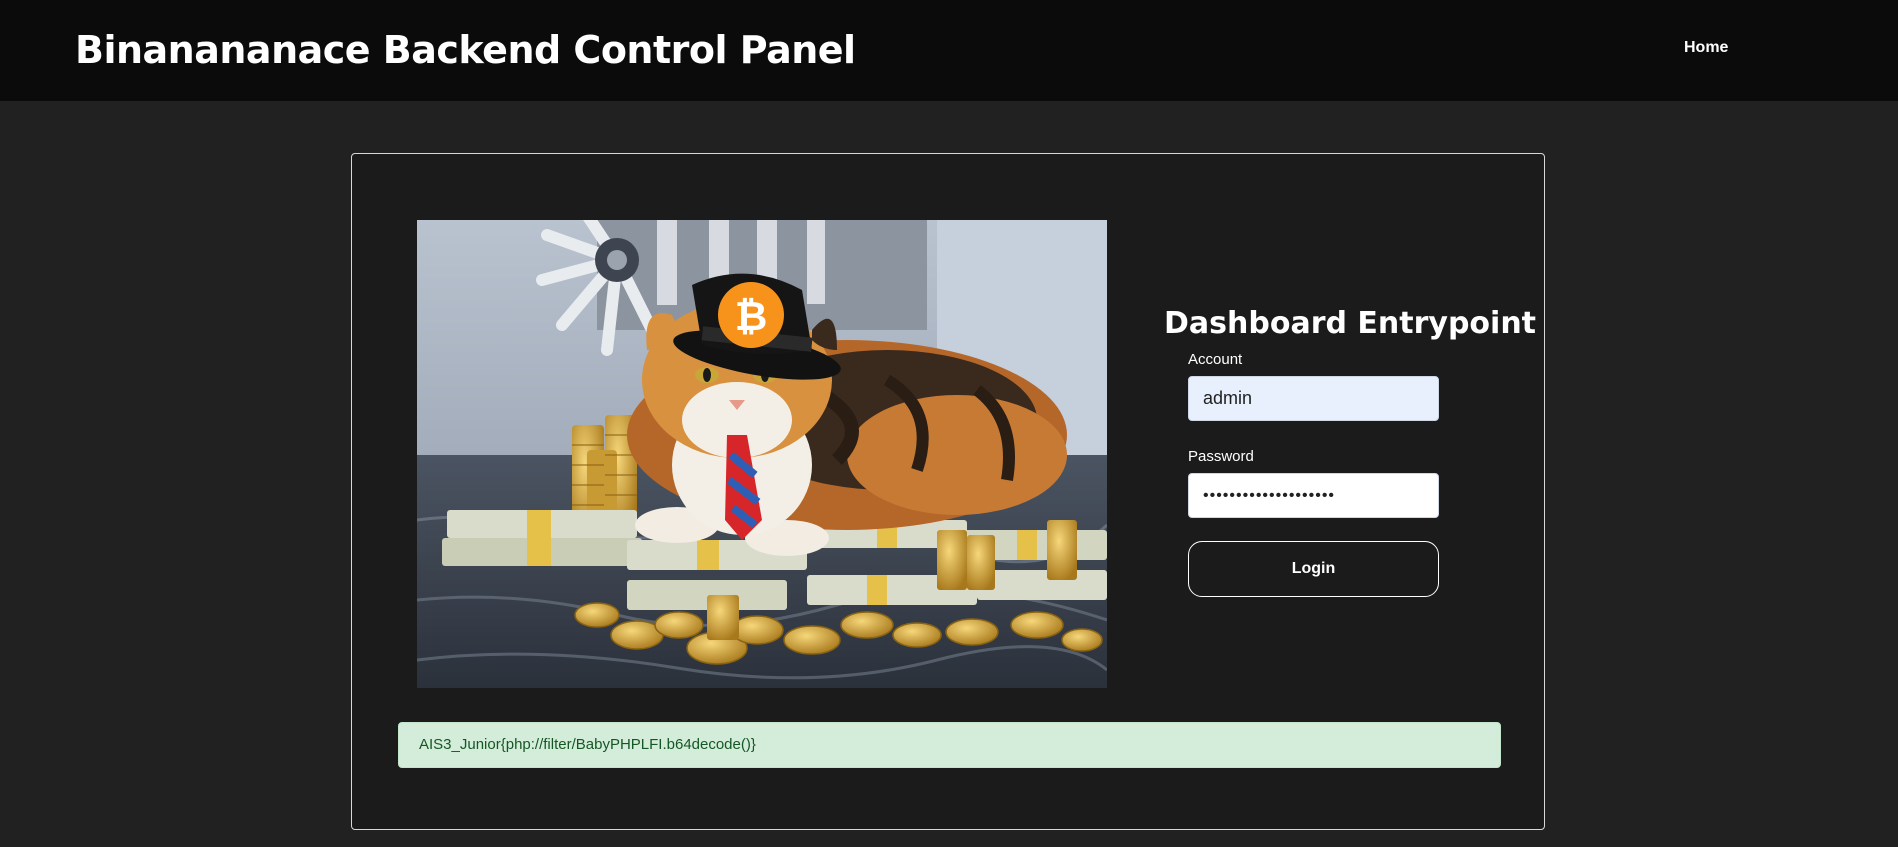 The width and height of the screenshot is (1898, 847). Describe the element at coordinates (1313, 569) in the screenshot. I see `login-button: Login` at that location.